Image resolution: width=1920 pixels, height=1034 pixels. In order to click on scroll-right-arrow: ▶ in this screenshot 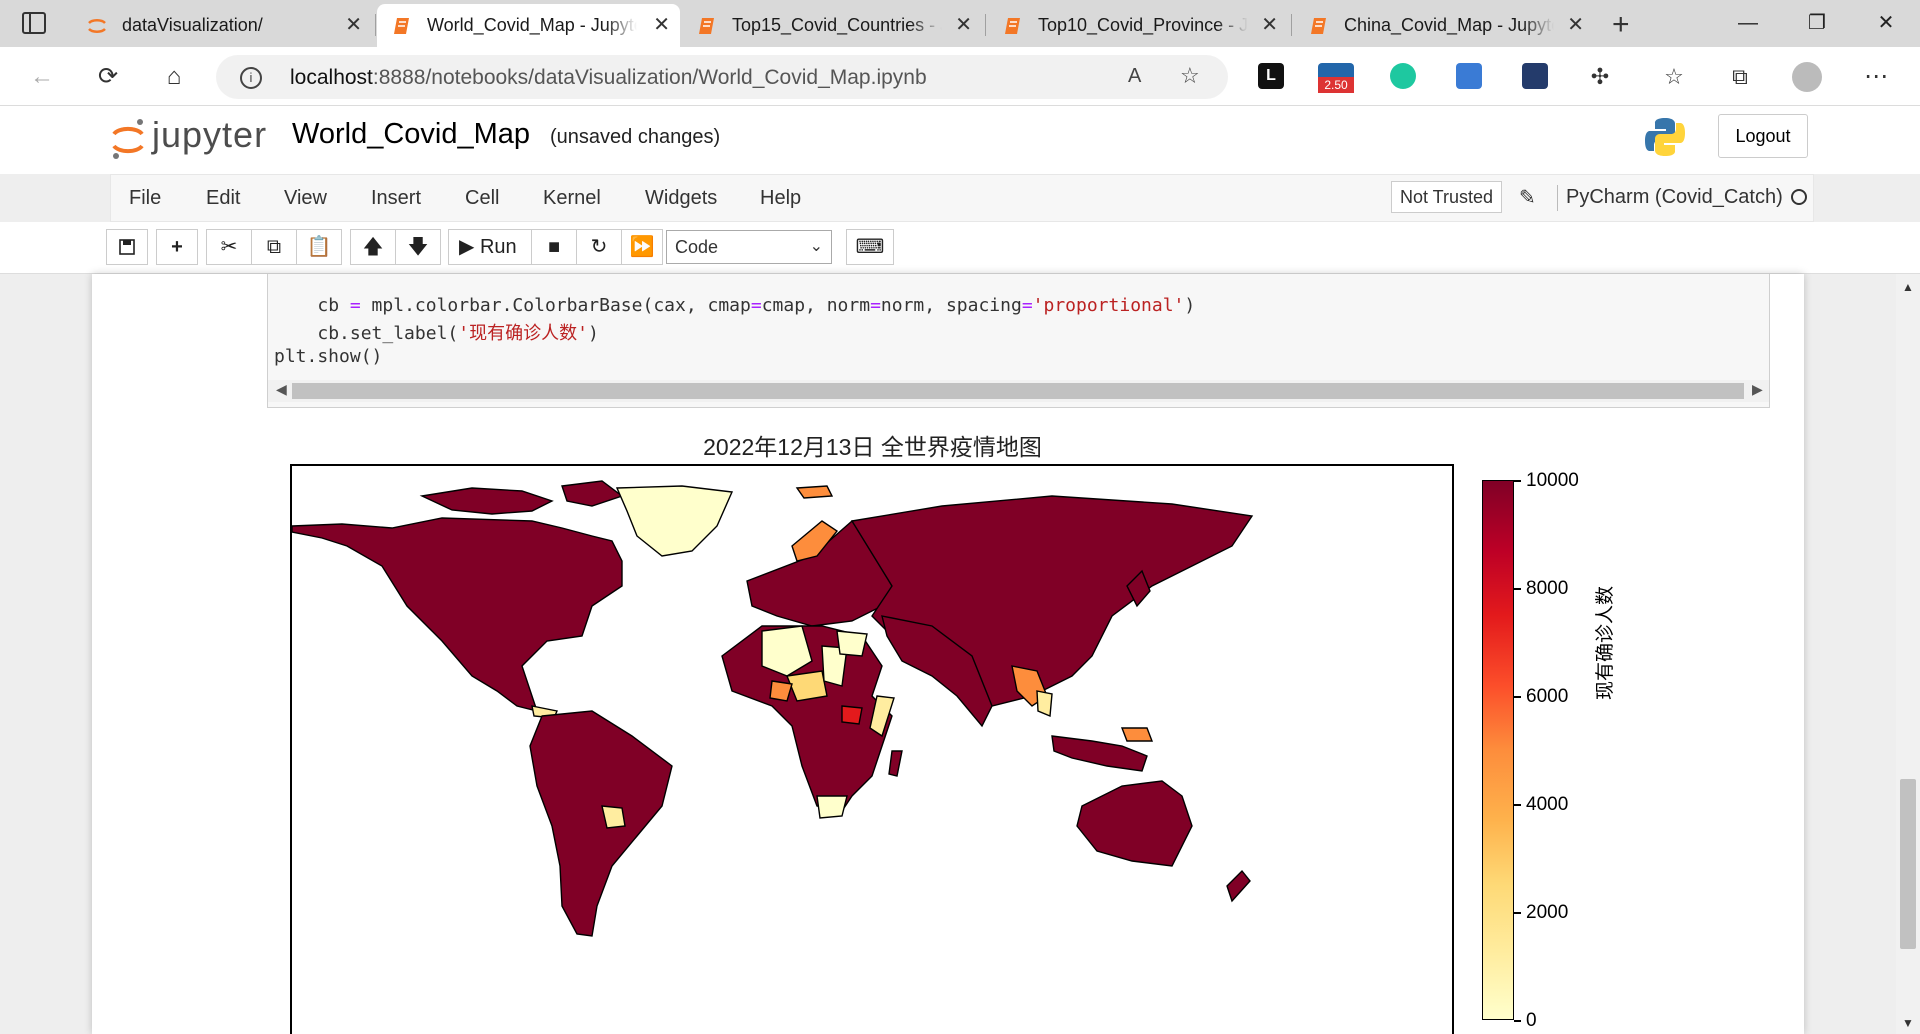, I will do `click(1757, 389)`.